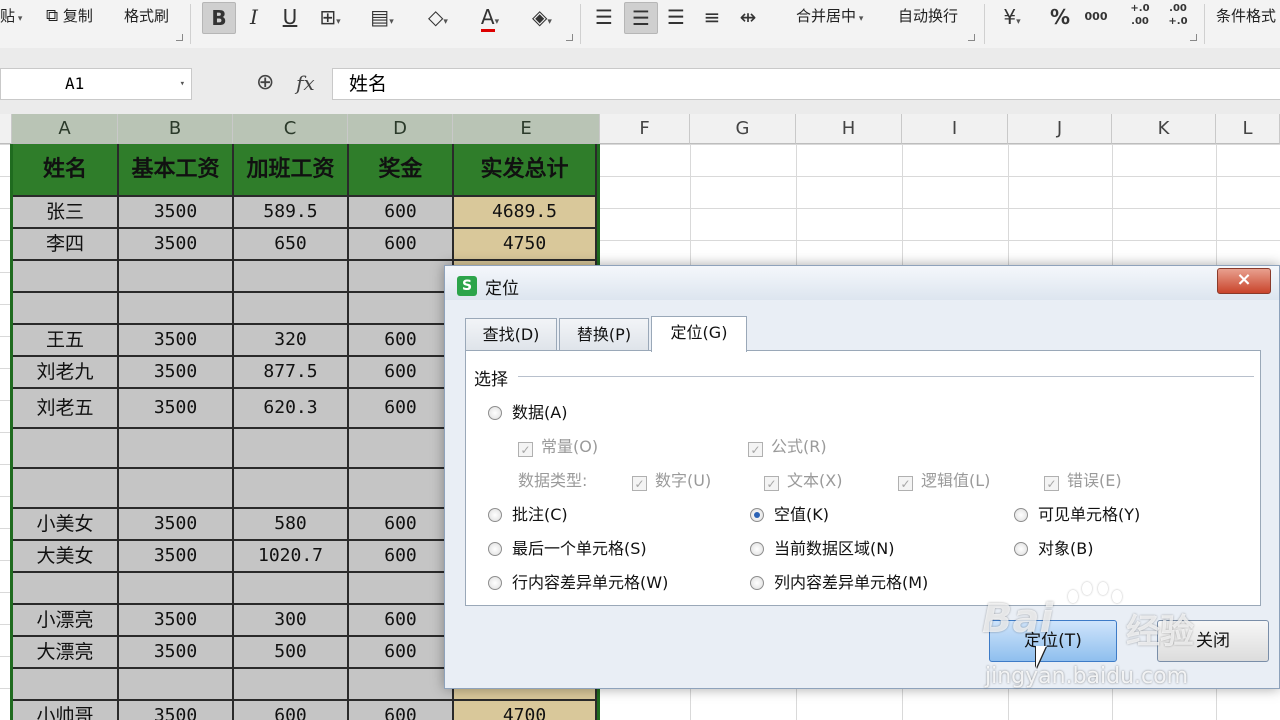 Image resolution: width=1280 pixels, height=720 pixels. I want to click on percent-button: %, so click(1060, 17).